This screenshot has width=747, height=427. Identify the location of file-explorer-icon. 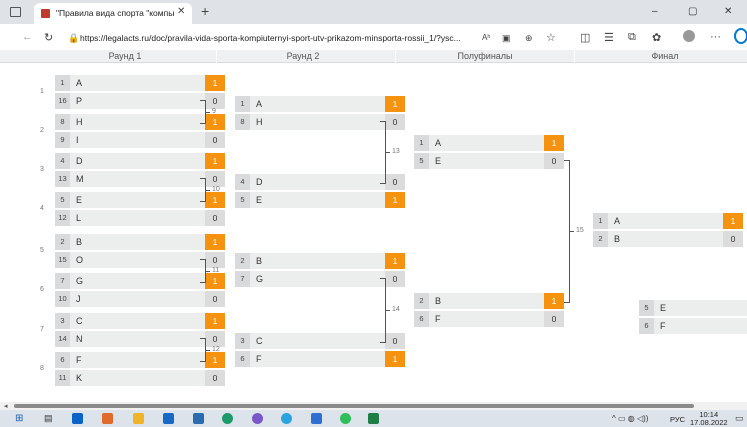
(138, 418).